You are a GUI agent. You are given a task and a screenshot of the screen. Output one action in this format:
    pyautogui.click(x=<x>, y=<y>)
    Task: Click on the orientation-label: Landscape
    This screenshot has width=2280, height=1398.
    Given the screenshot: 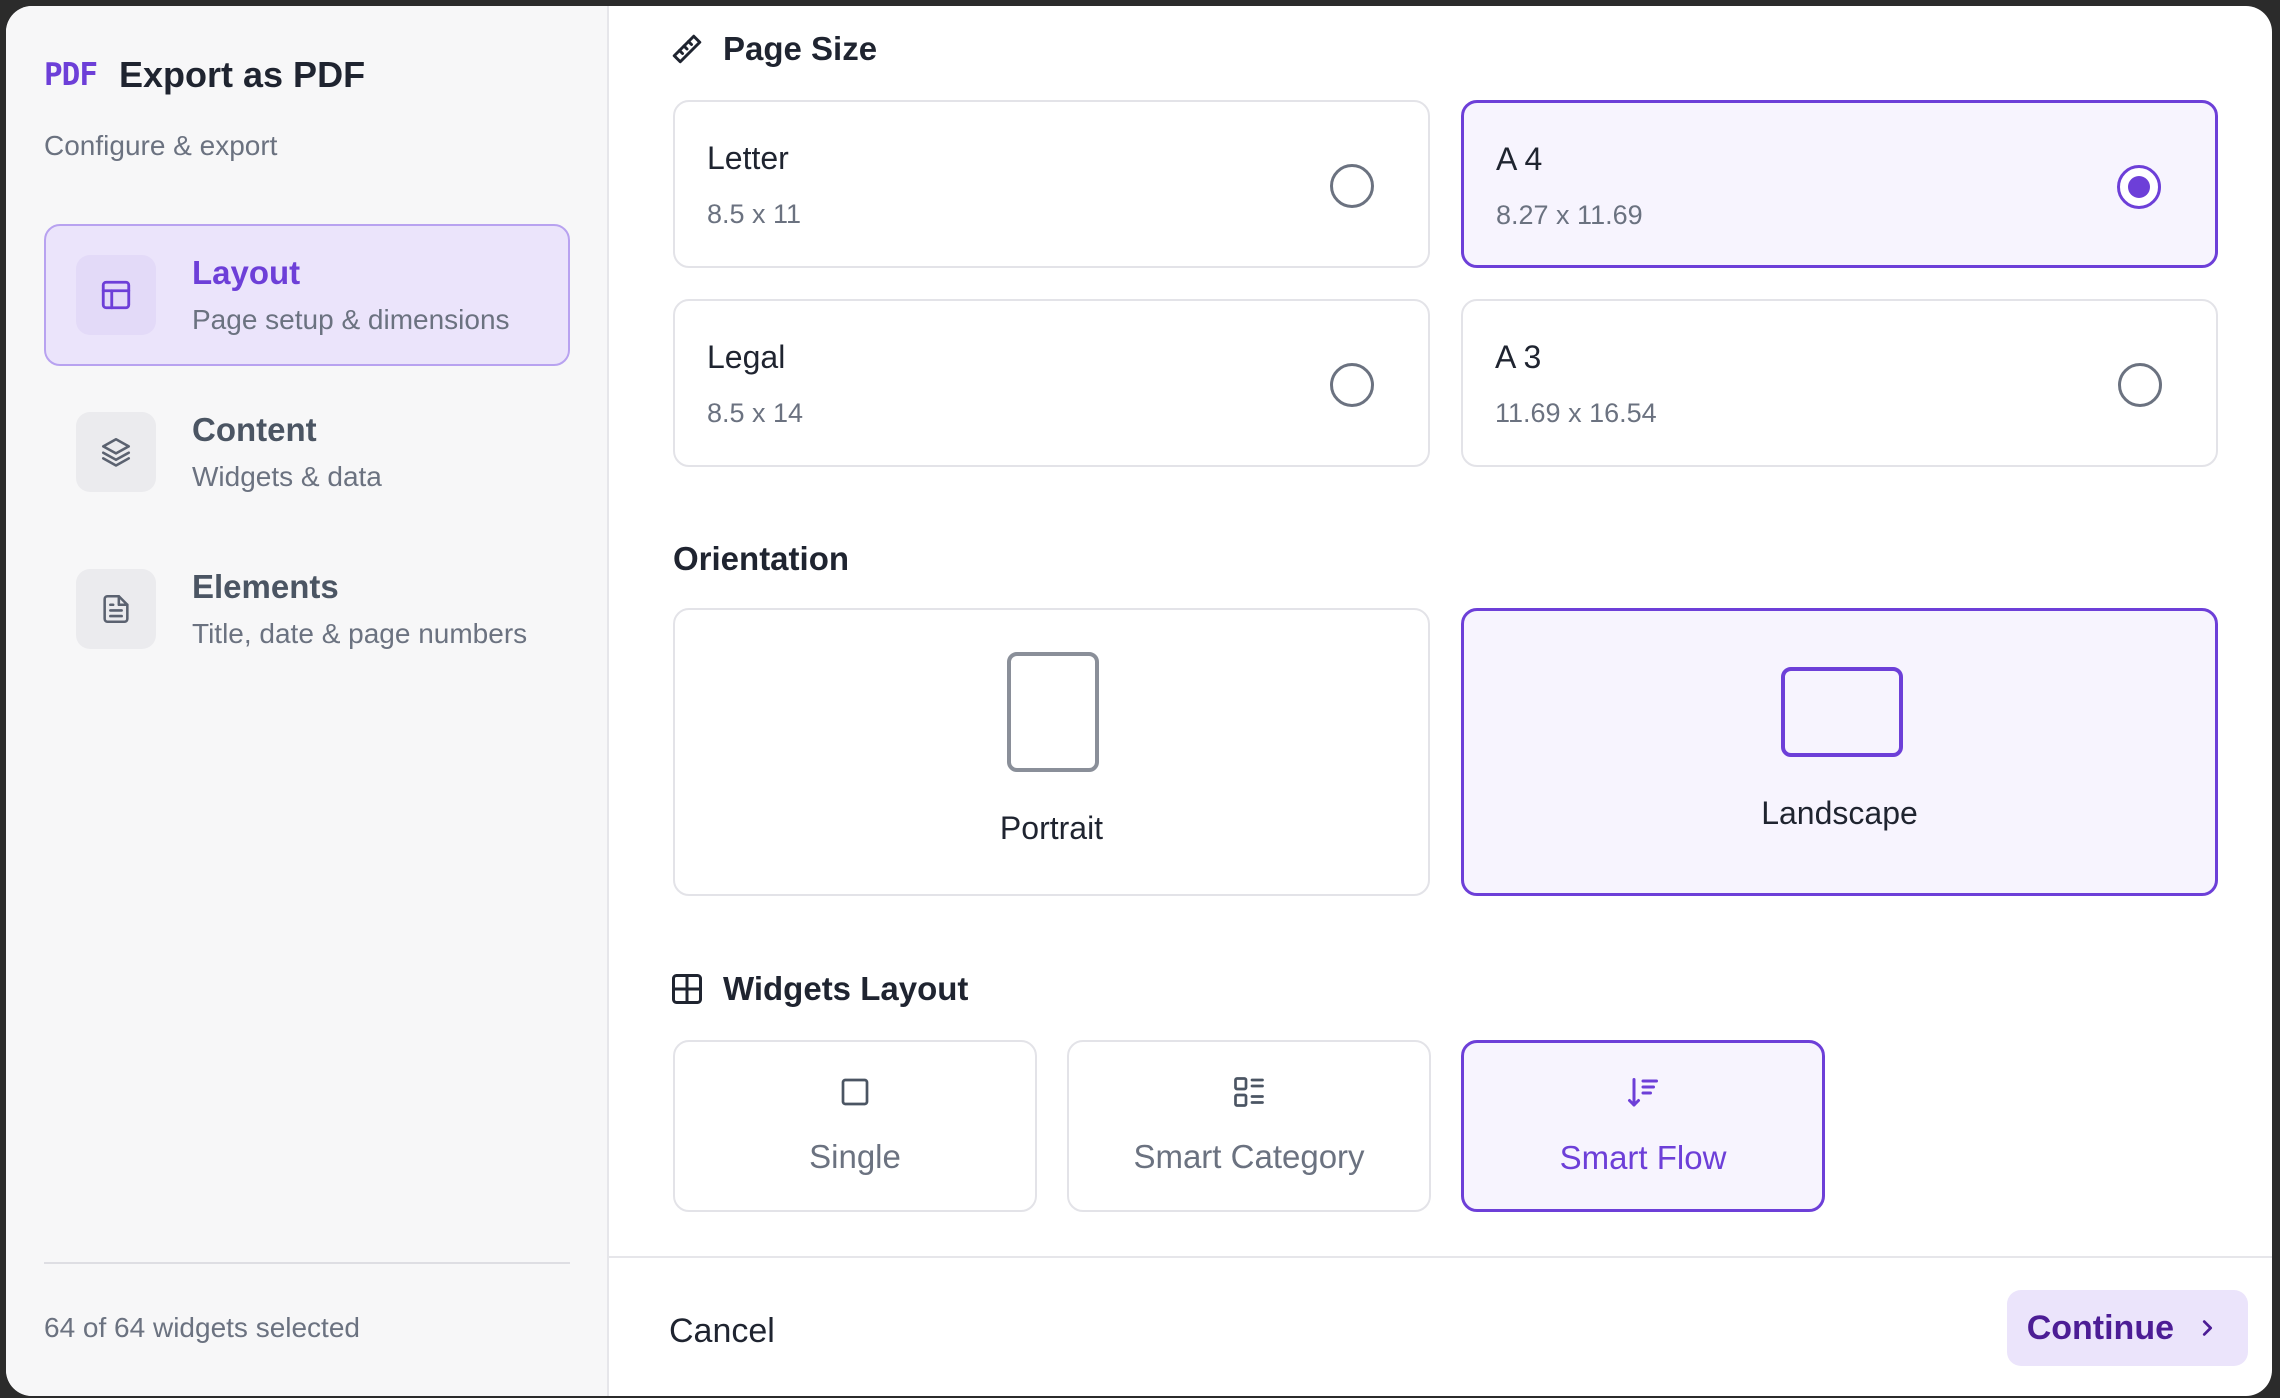 What is the action you would take?
    pyautogui.click(x=1839, y=813)
    